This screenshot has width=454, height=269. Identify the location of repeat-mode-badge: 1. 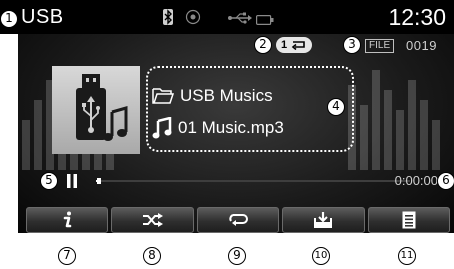
(294, 45).